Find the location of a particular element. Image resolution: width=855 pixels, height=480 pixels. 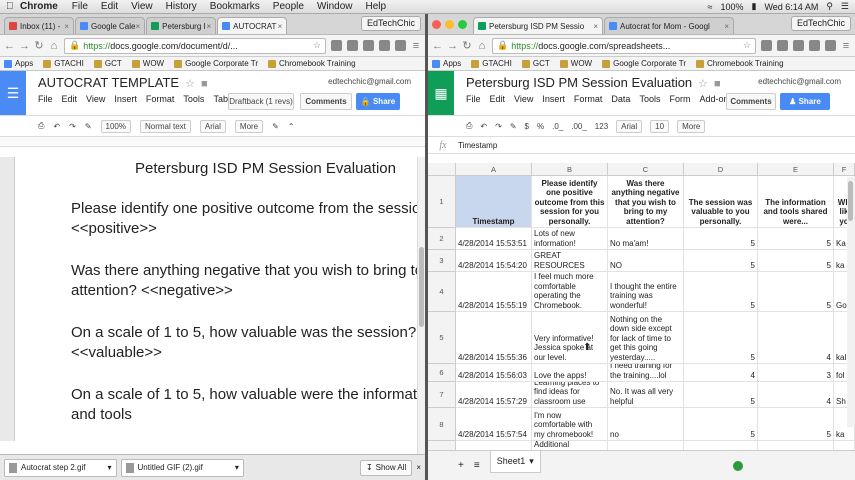

row-header: 5 is located at coordinates (442, 338).